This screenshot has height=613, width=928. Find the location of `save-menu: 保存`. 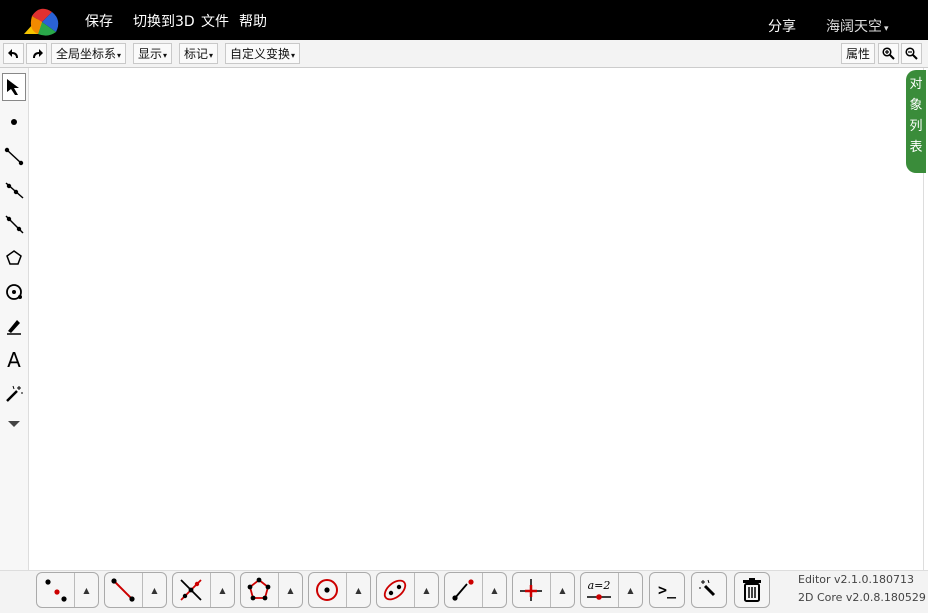

save-menu: 保存 is located at coordinates (99, 21).